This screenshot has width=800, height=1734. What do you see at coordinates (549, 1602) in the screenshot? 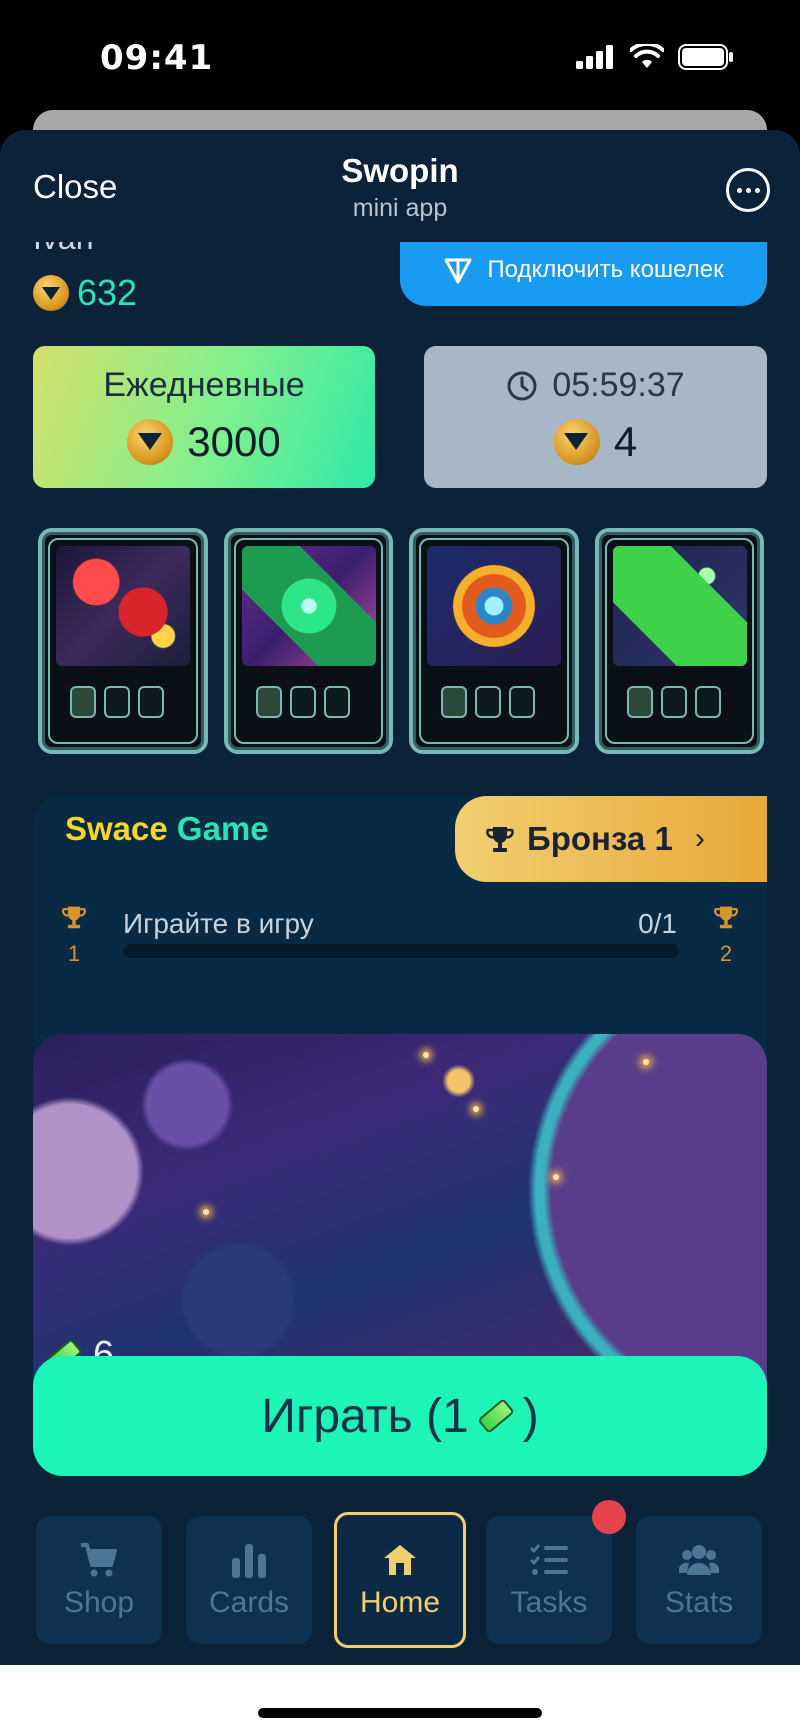
I see `nav-tasks-label: Tasks` at bounding box center [549, 1602].